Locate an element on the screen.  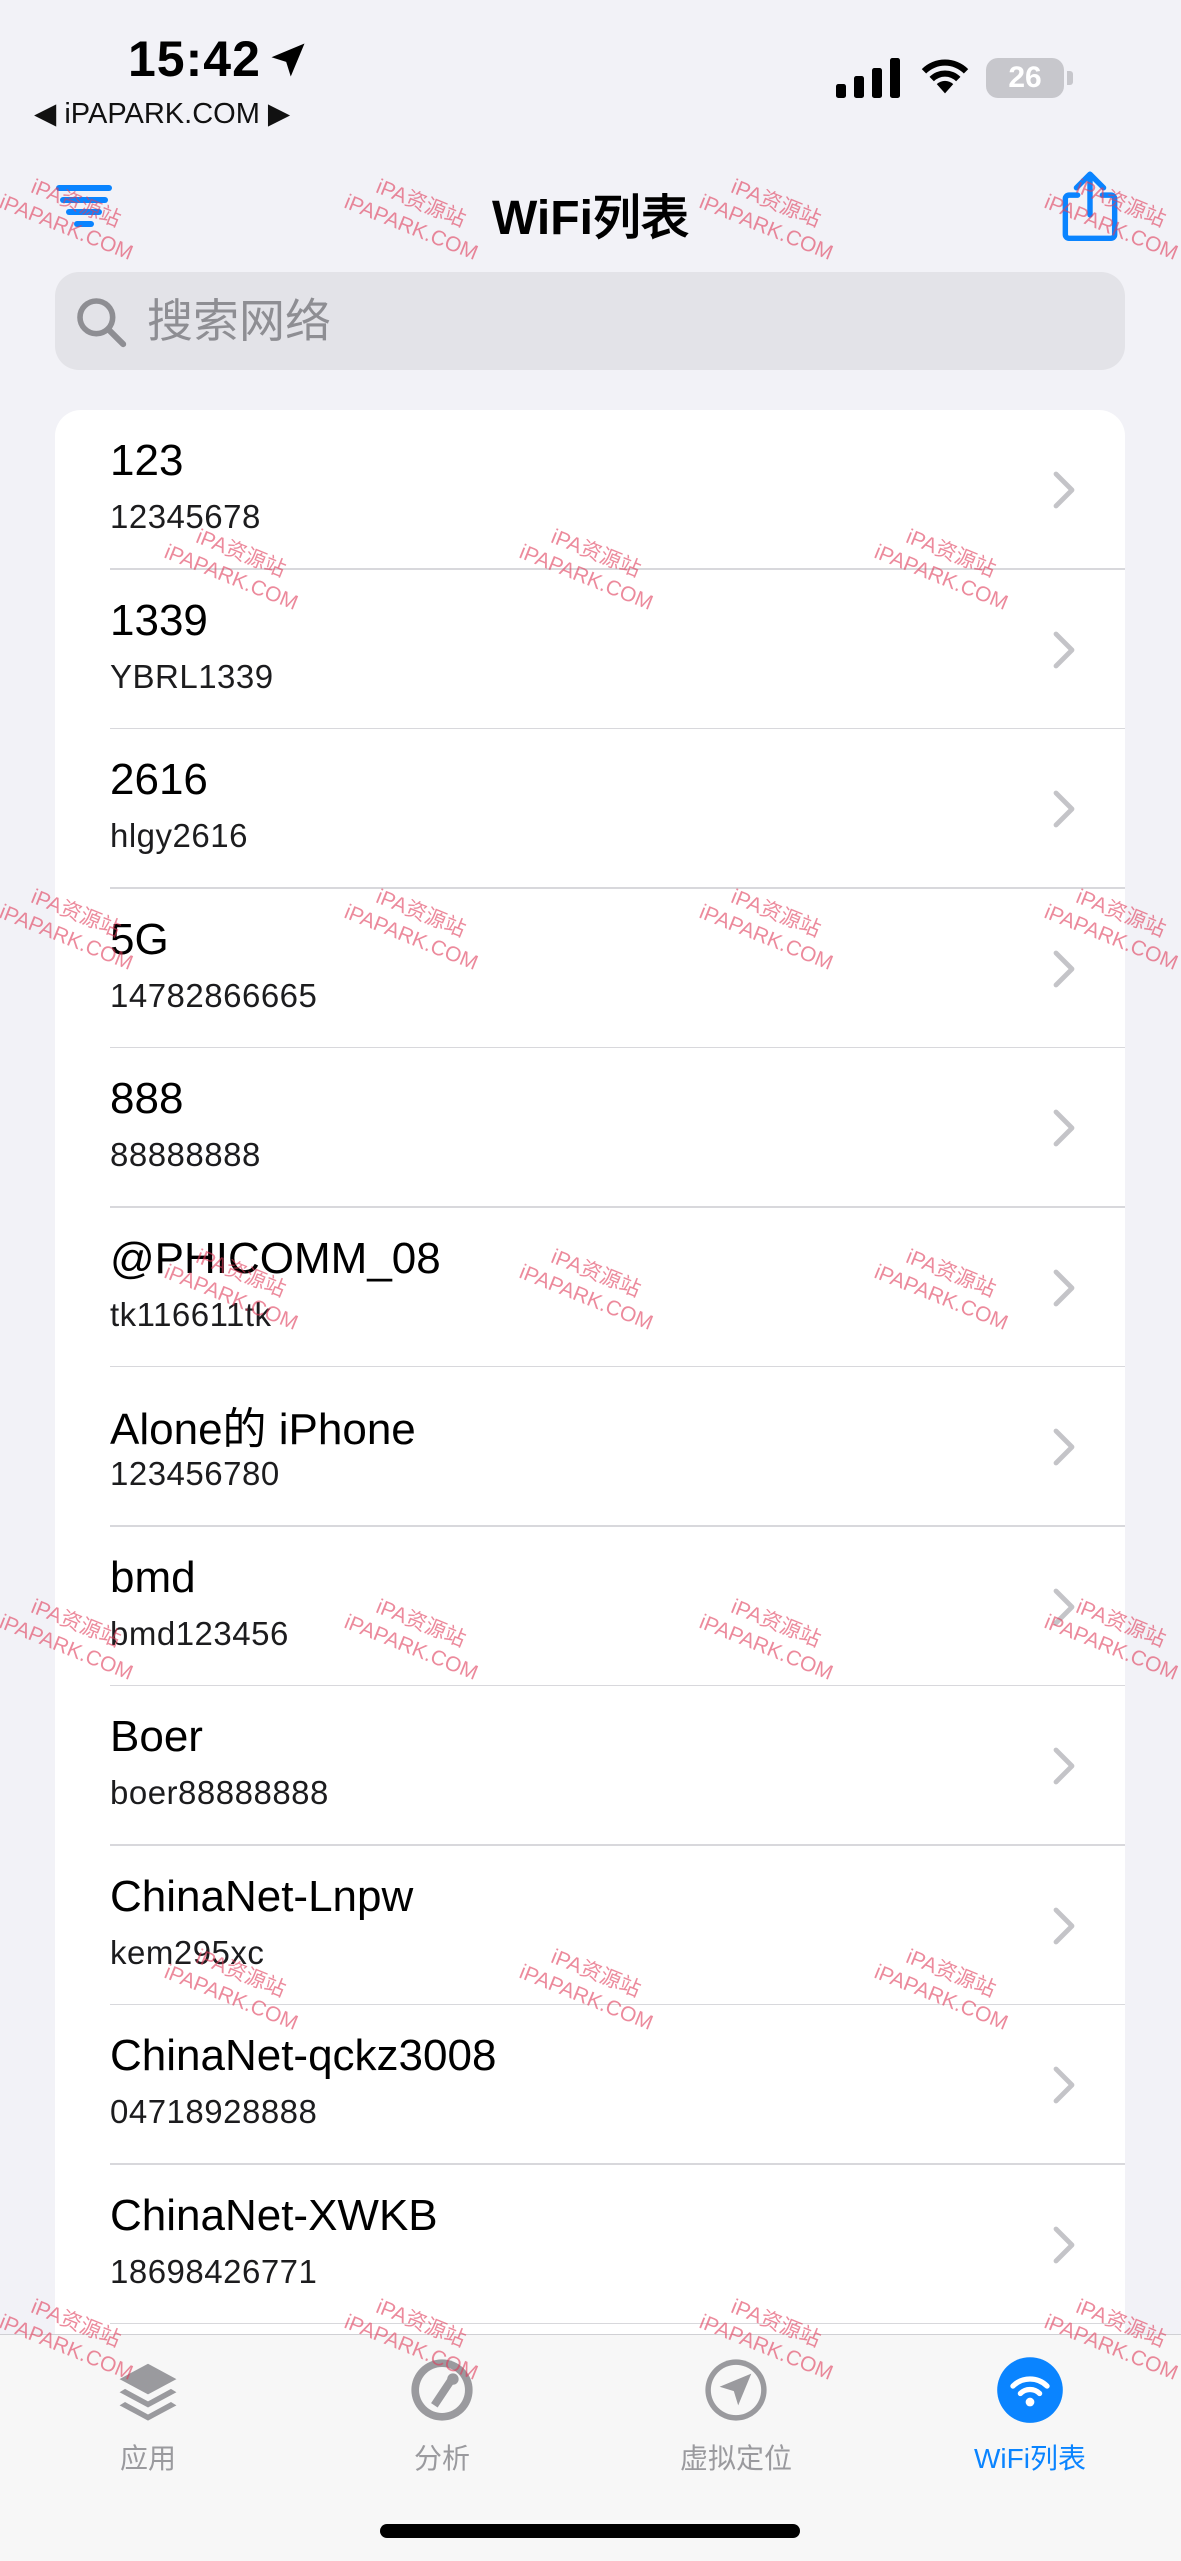
network-name: Boer is located at coordinates (156, 1736).